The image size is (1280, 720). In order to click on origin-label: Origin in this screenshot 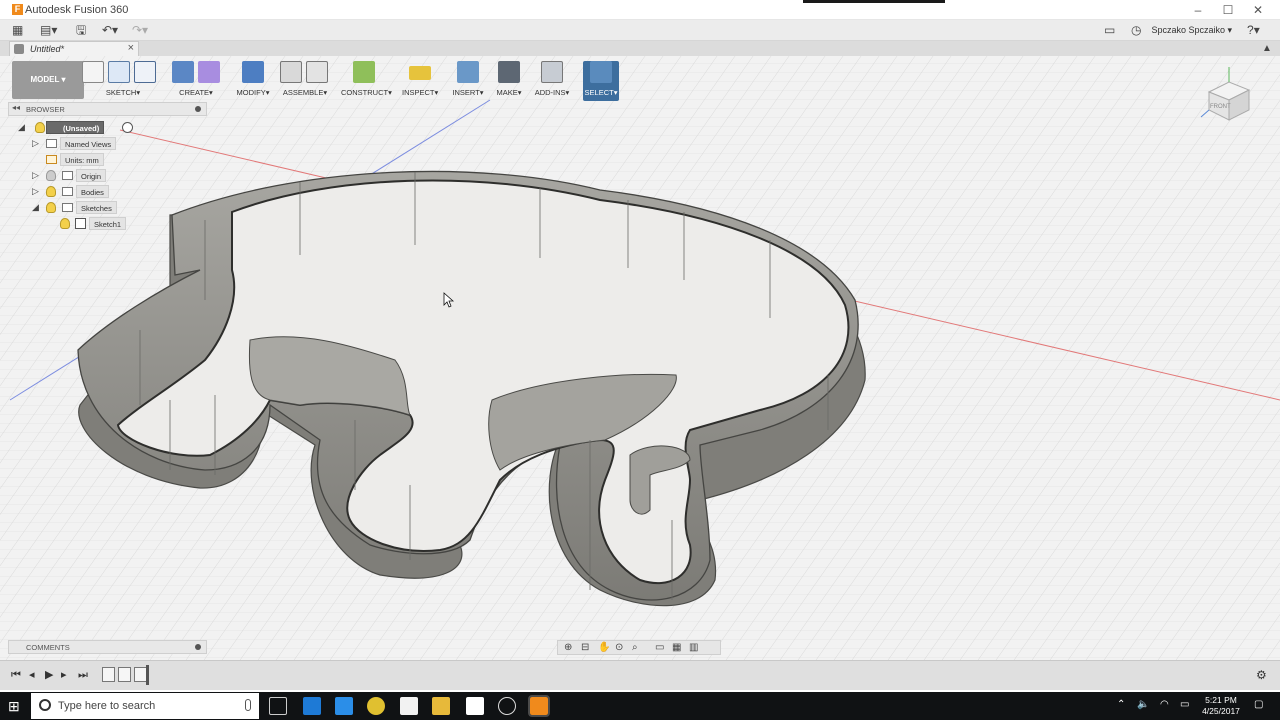, I will do `click(91, 175)`.